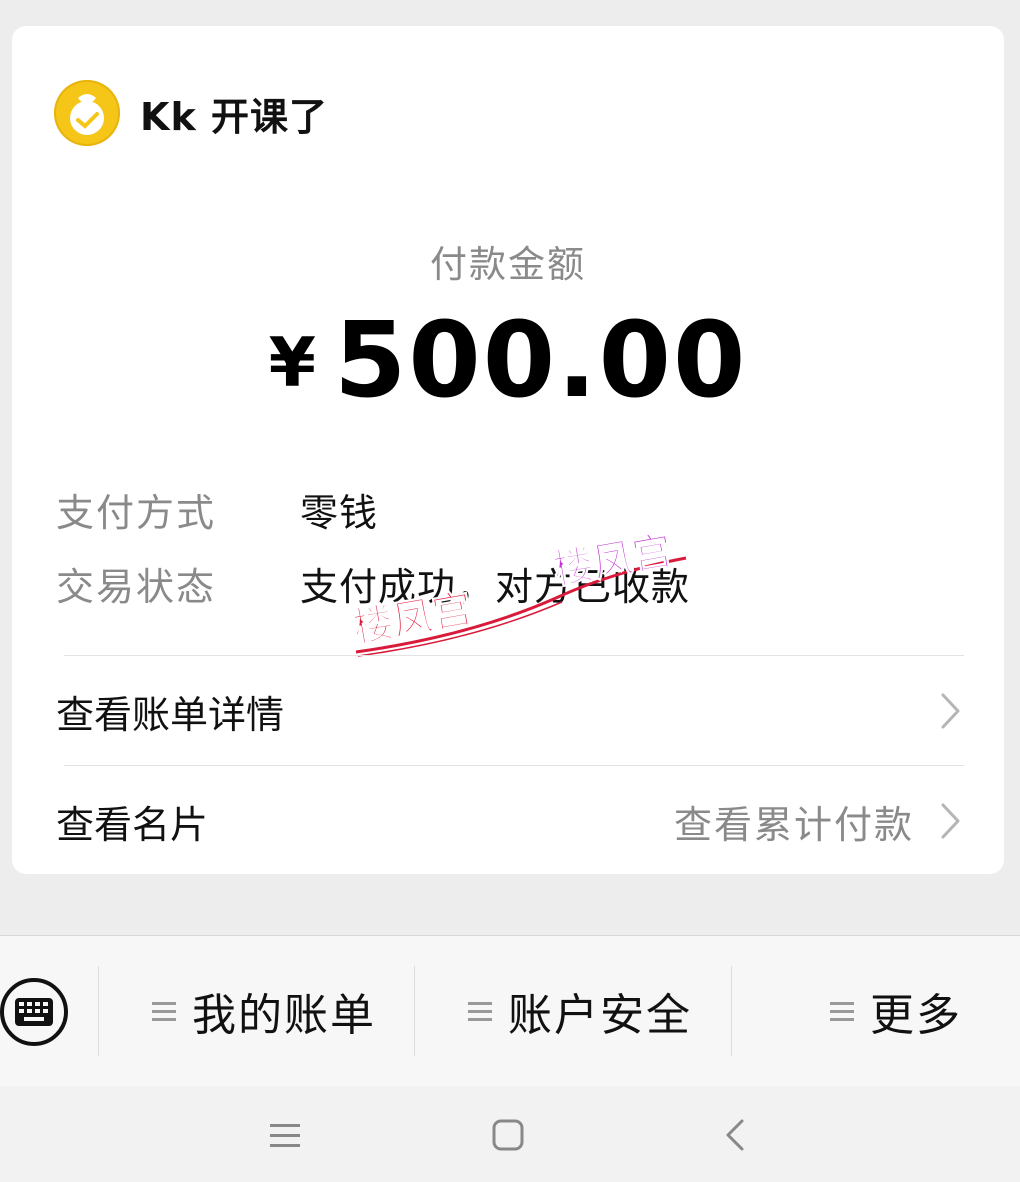 This screenshot has height=1182, width=1020. Describe the element at coordinates (600, 1015) in the screenshot. I see `menu-account-security-label: 账户安全` at that location.